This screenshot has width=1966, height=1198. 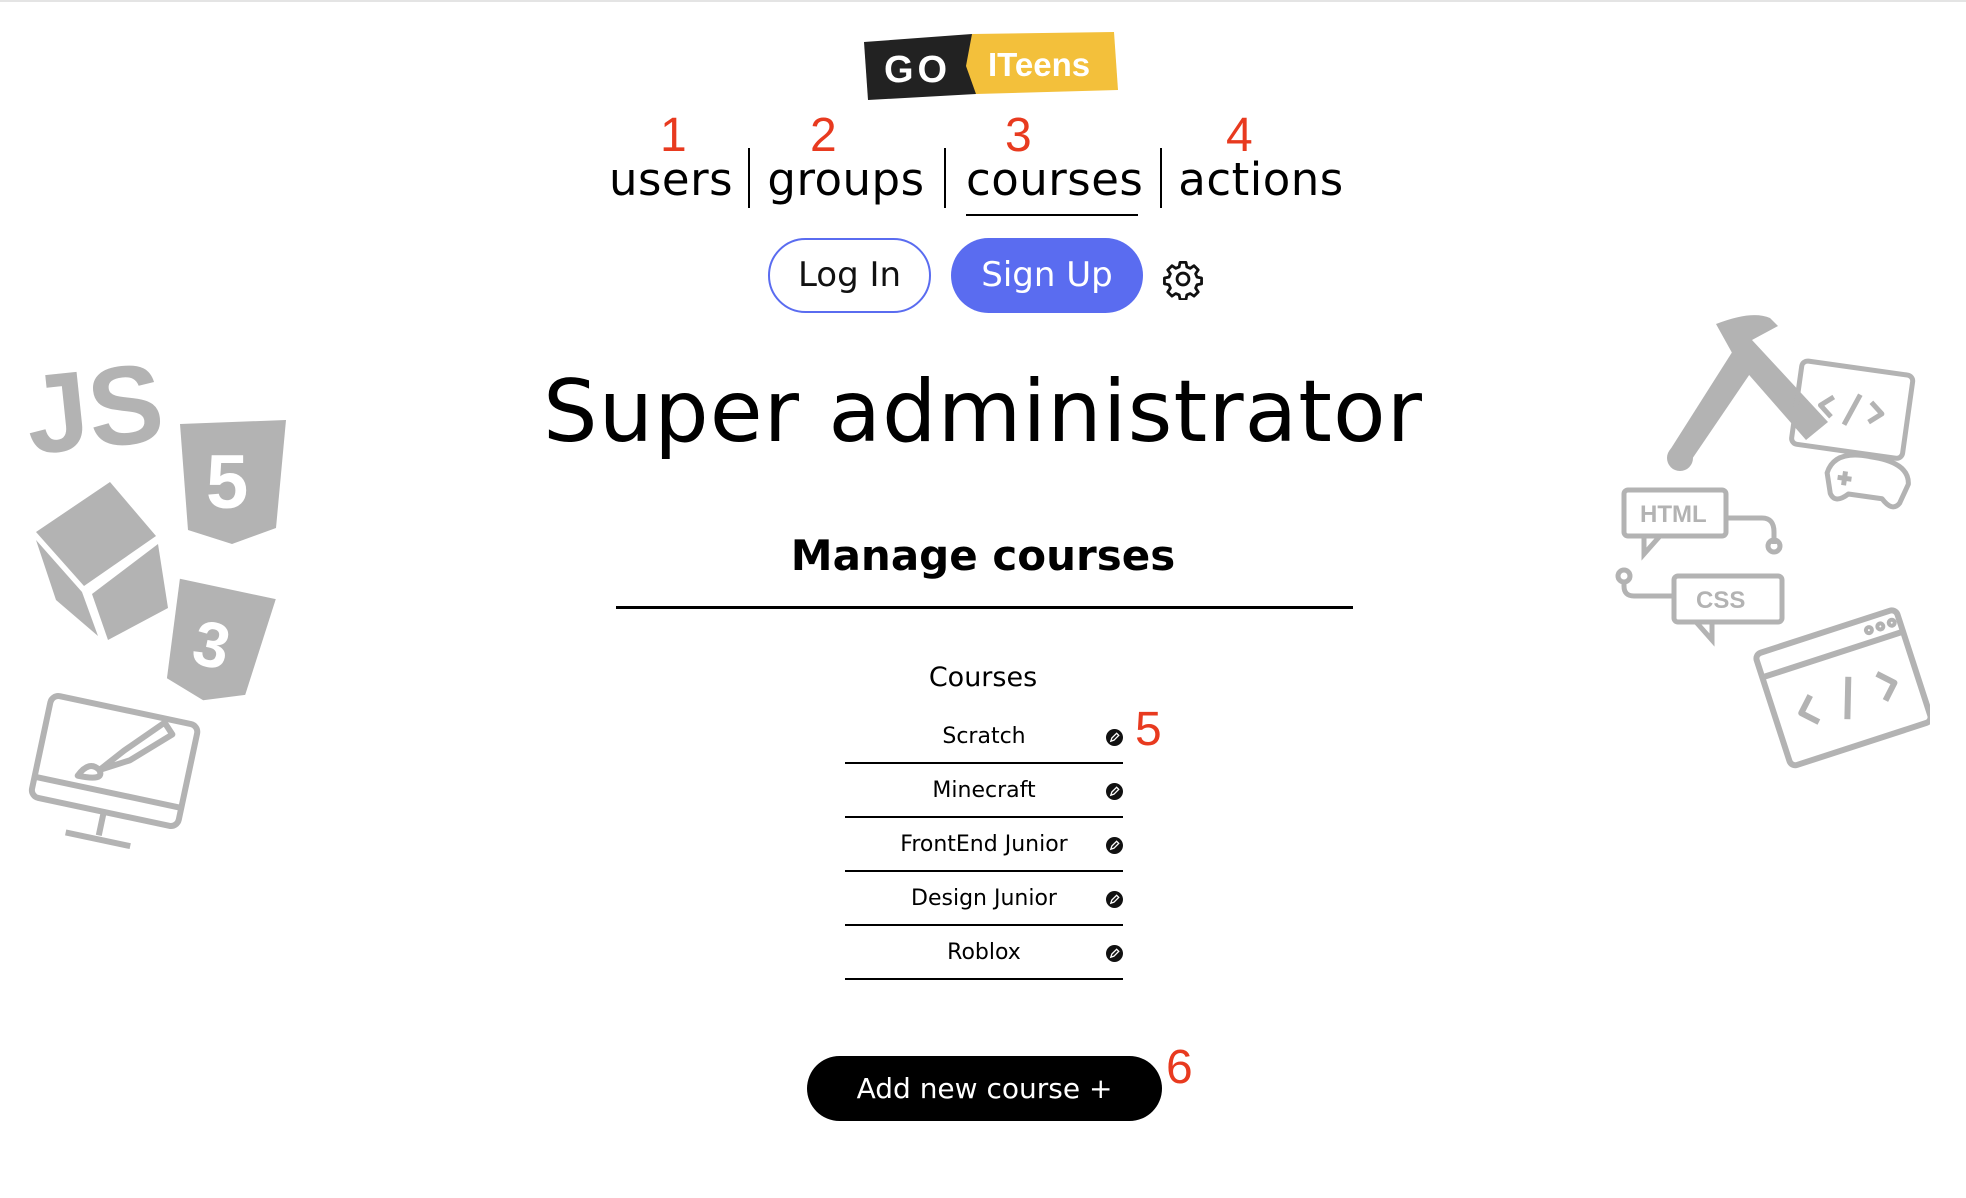 I want to click on annotation-6: 6, so click(x=1179, y=1067).